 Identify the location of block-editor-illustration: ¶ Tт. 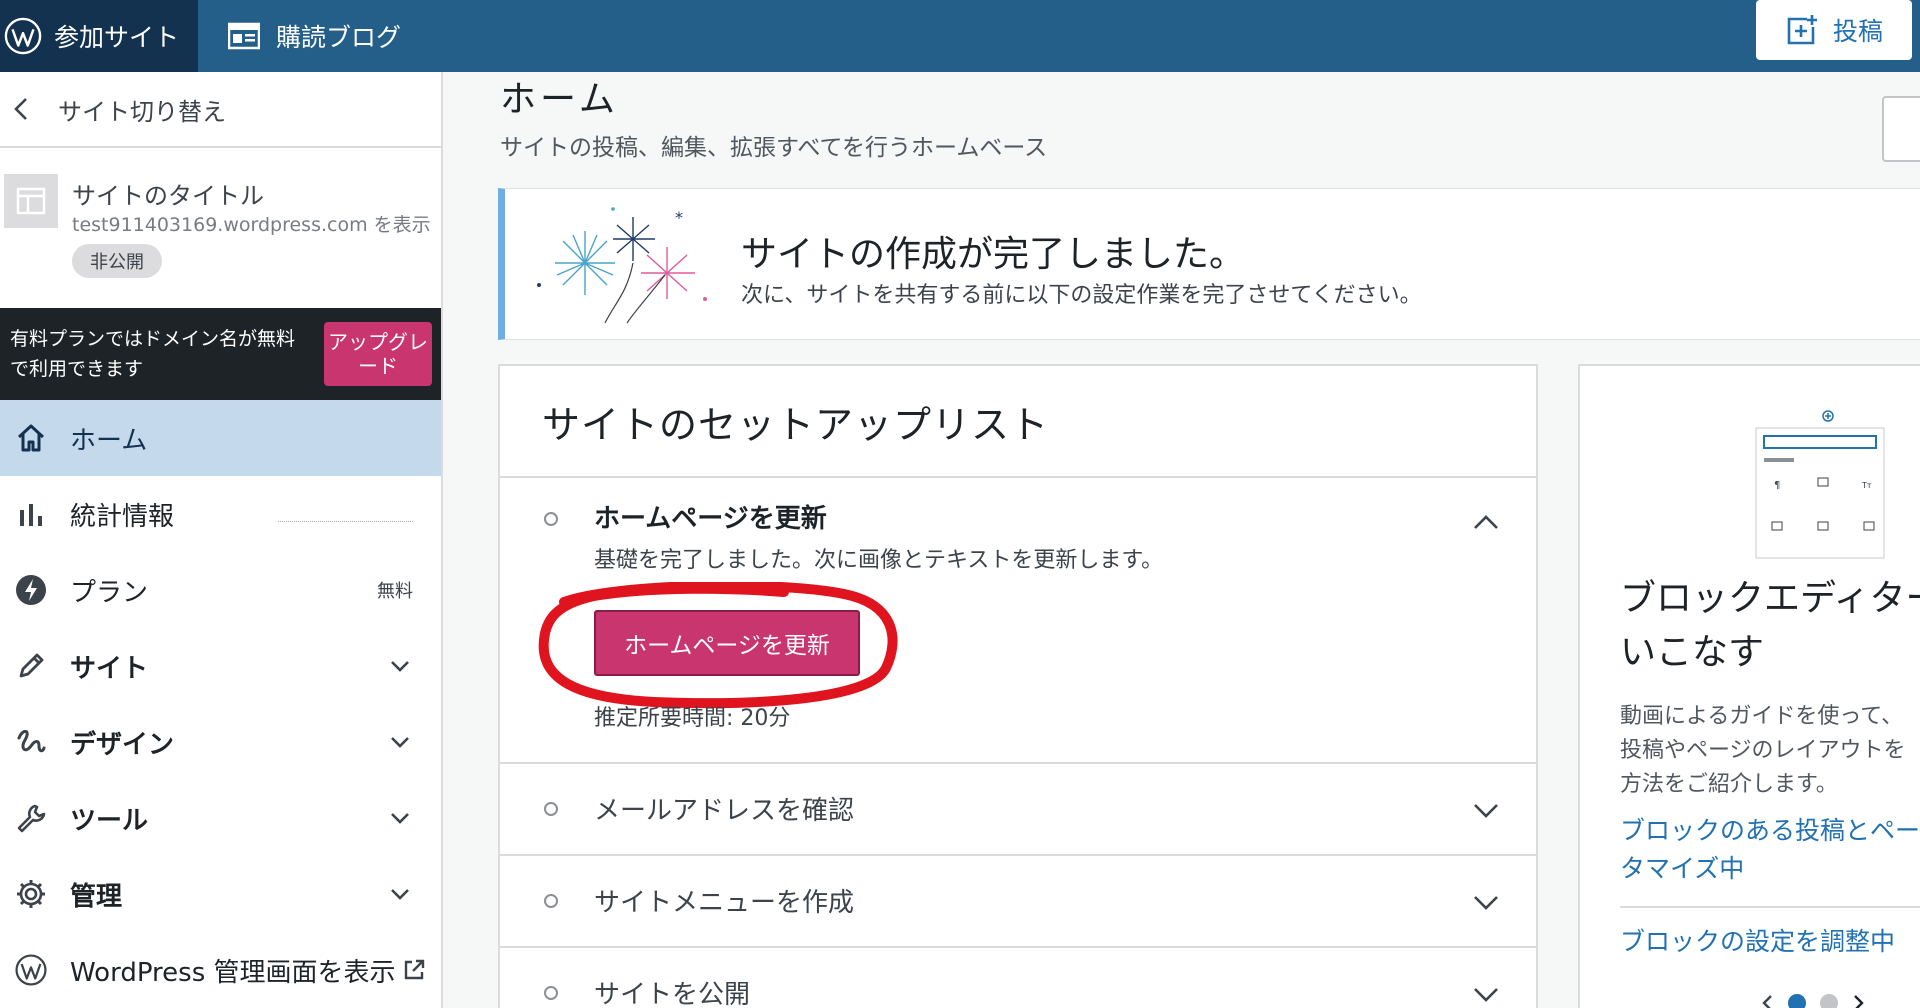
(1820, 484).